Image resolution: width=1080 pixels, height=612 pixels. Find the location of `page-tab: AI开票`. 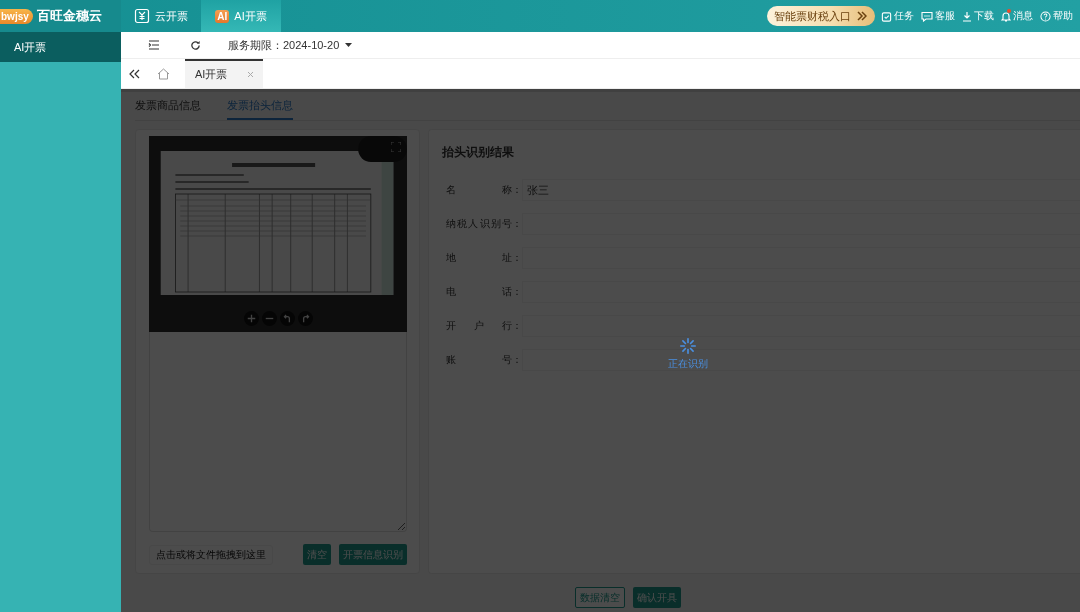

page-tab: AI开票 is located at coordinates (224, 73).